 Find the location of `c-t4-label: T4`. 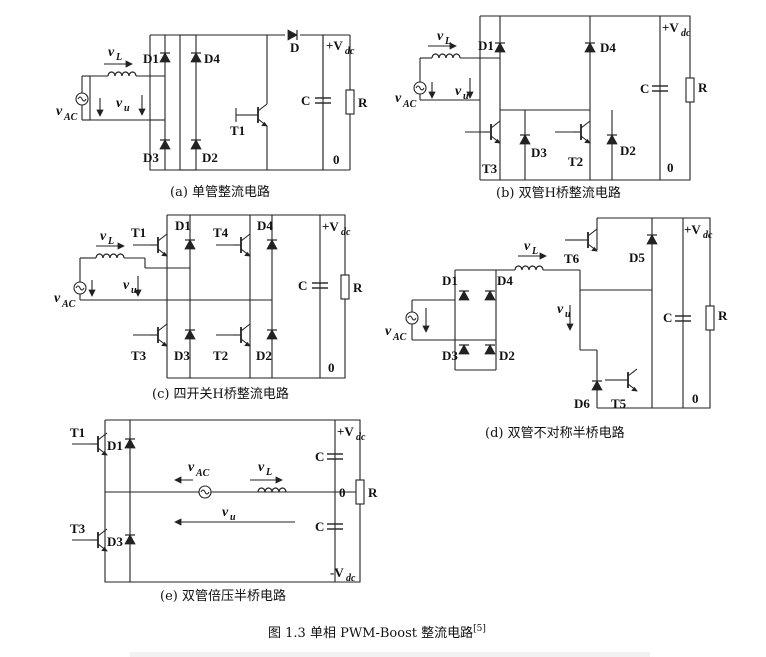

c-t4-label: T4 is located at coordinates (221, 232).